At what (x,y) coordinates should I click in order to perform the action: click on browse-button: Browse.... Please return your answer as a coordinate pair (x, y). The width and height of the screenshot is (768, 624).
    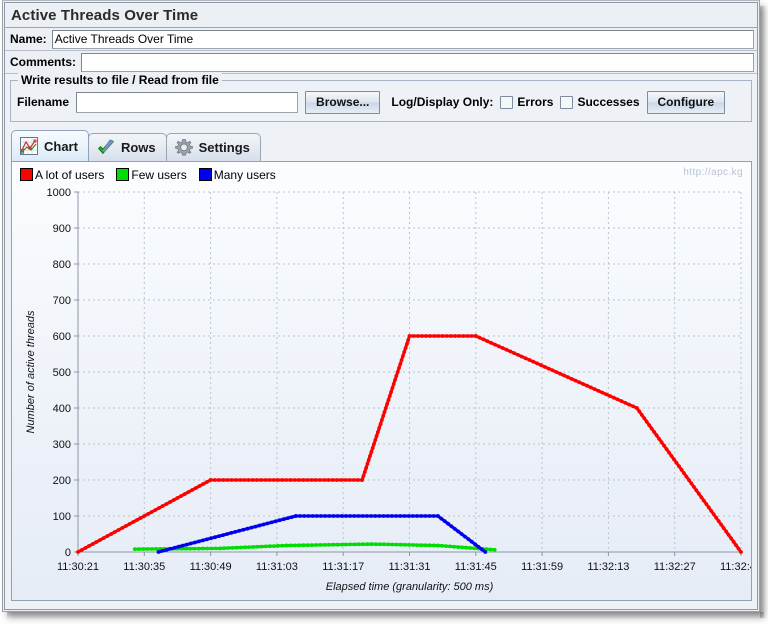
    Looking at the image, I should click on (343, 102).